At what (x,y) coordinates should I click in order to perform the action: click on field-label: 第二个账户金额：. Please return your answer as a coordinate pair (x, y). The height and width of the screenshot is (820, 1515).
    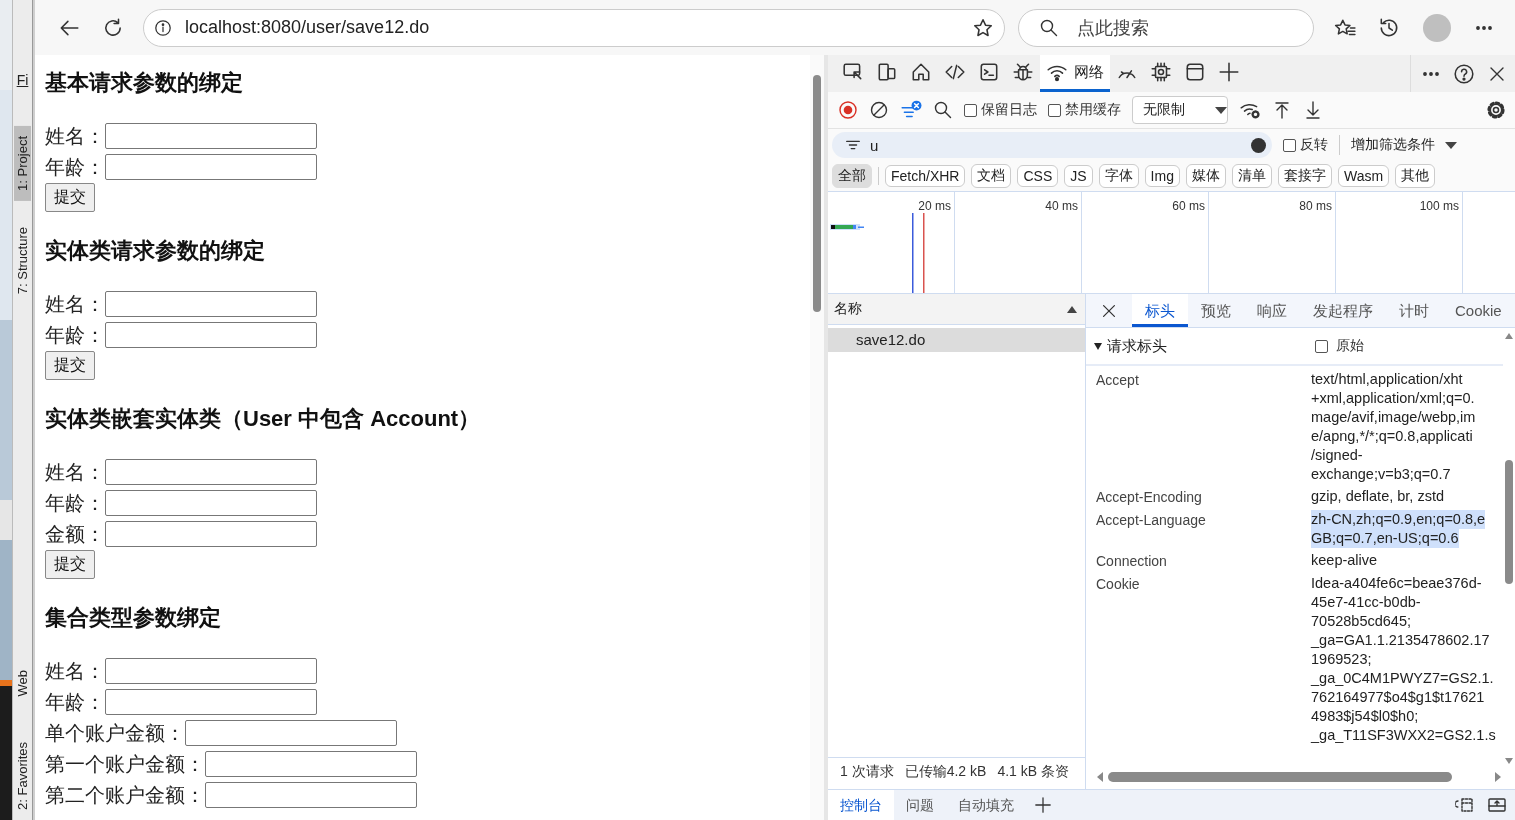
    Looking at the image, I should click on (125, 795).